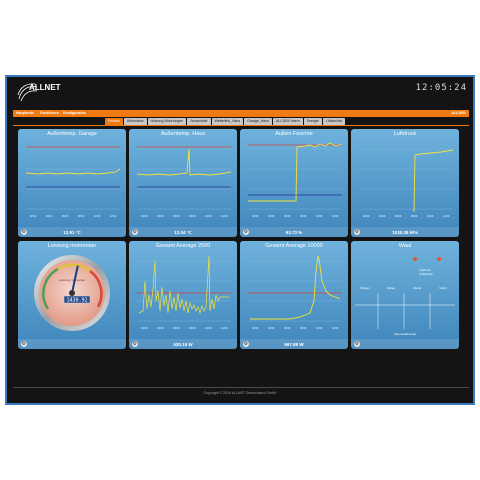 This screenshot has height=480, width=480. I want to click on gauge-label: Leistung momentan, so click(72, 280).